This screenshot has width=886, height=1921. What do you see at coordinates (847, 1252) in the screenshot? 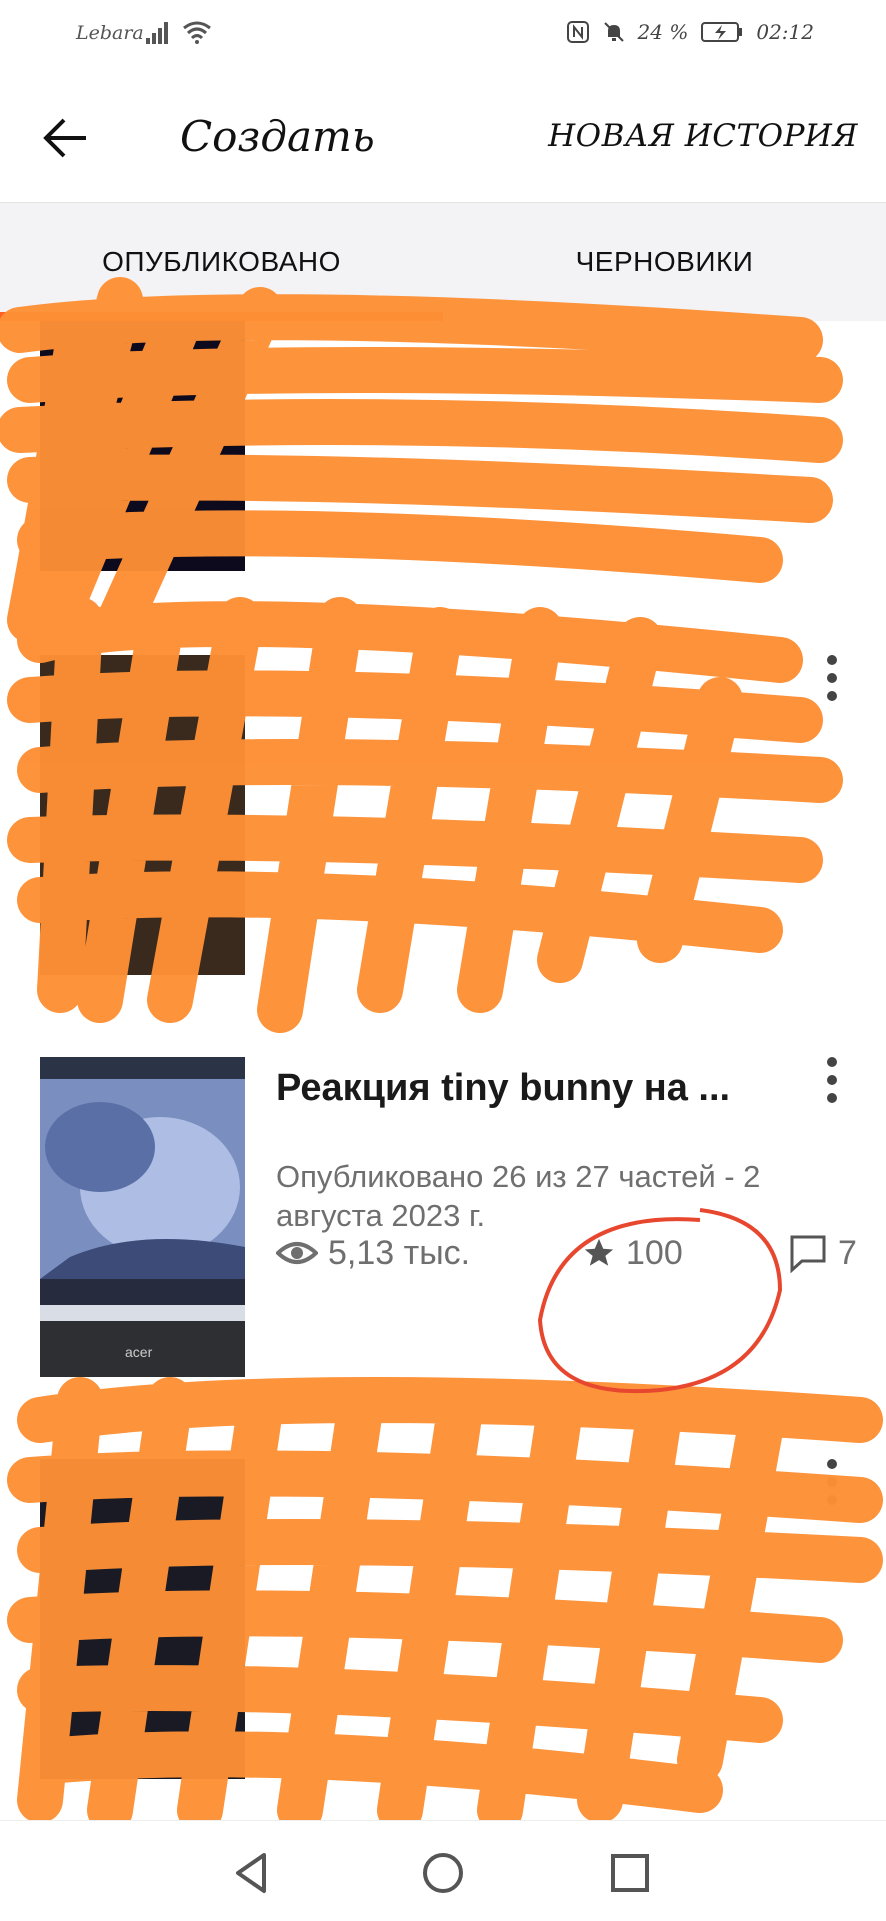
I see `comments-count: 7` at bounding box center [847, 1252].